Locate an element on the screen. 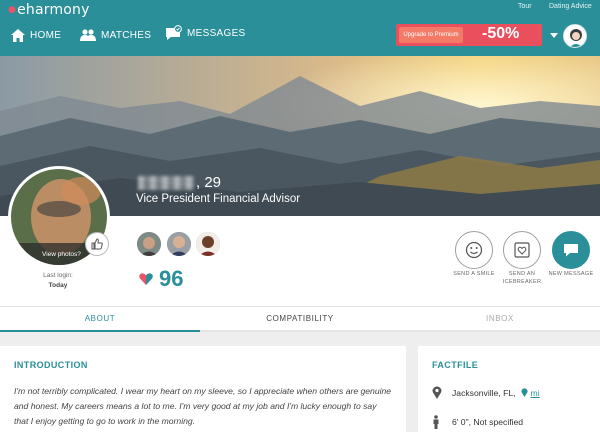  chat-bubble-icon is located at coordinates (174, 32).